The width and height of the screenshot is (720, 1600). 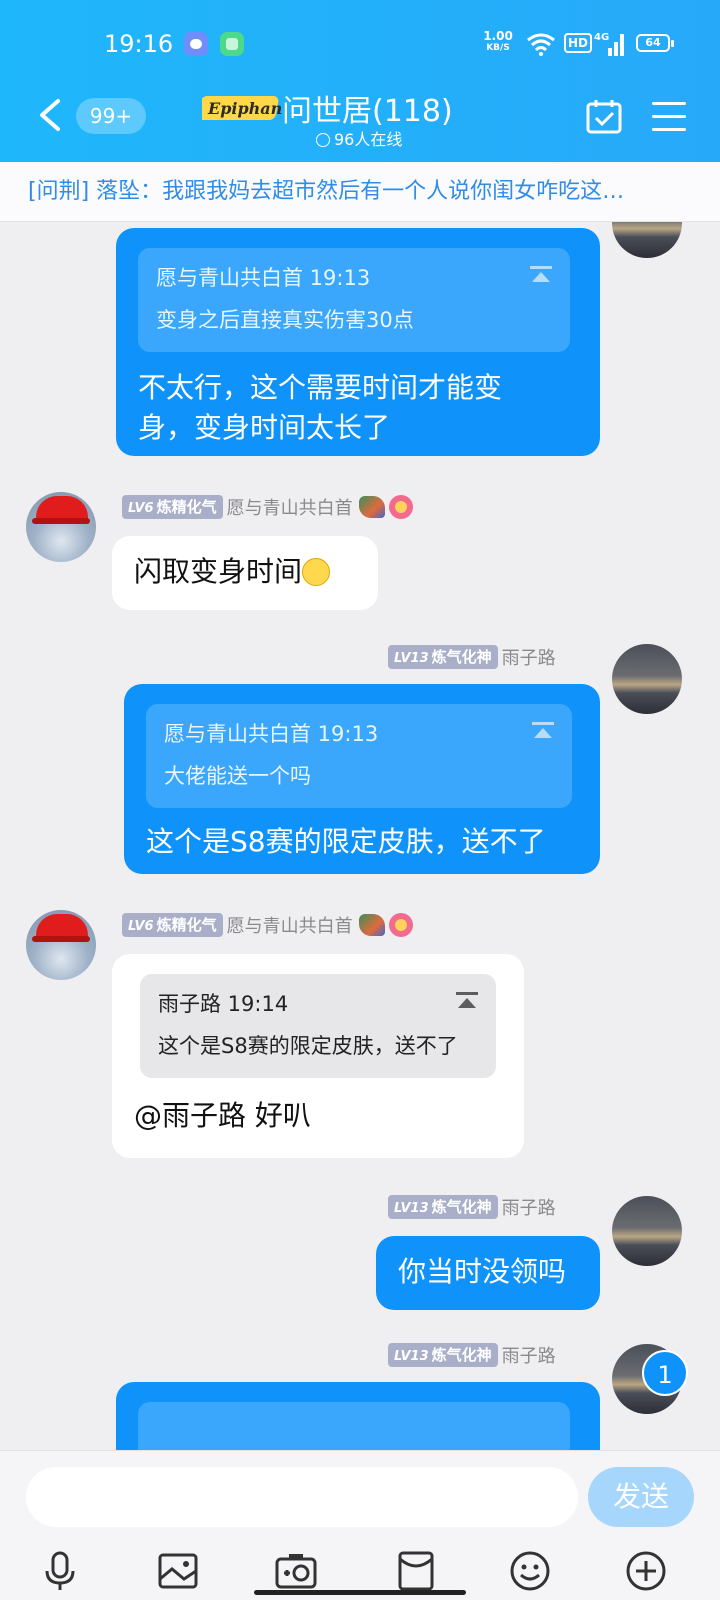 I want to click on menu-button, so click(x=669, y=117).